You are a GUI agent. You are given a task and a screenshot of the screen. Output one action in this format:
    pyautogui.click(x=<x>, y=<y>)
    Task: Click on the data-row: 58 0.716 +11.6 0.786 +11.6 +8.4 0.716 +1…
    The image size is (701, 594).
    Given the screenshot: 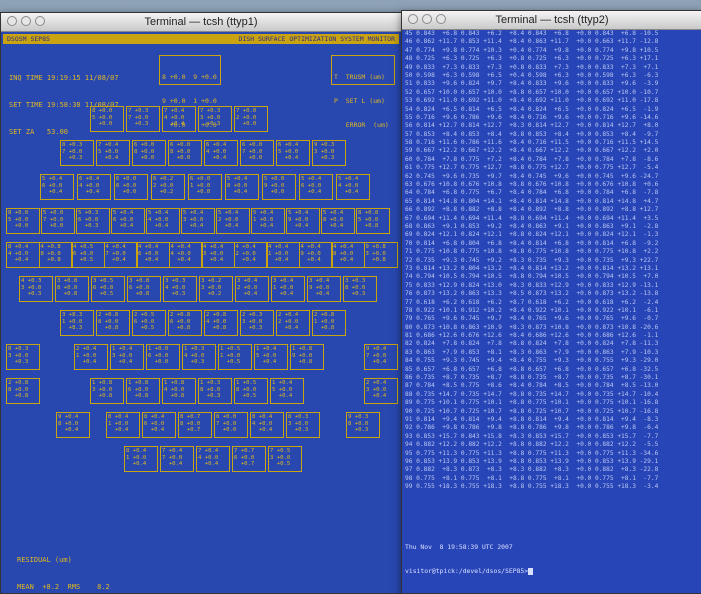 What is the action you would take?
    pyautogui.click(x=532, y=143)
    